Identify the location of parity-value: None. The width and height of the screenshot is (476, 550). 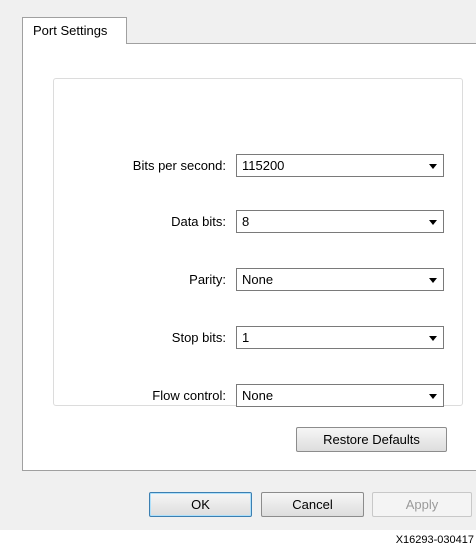
(258, 279).